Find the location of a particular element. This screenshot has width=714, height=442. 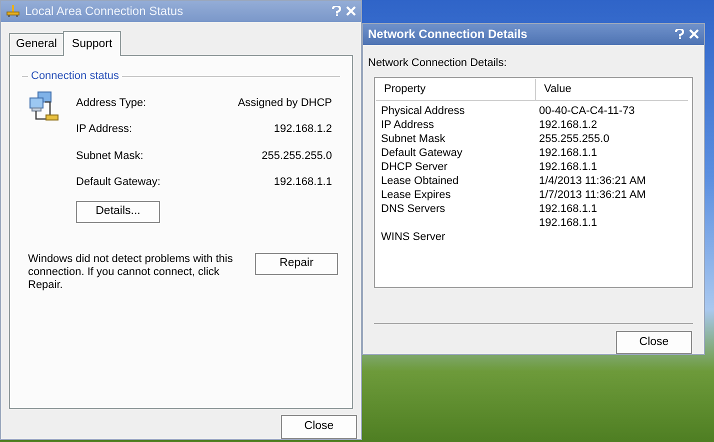

property-cell-text: IP Address is located at coordinates (408, 125).